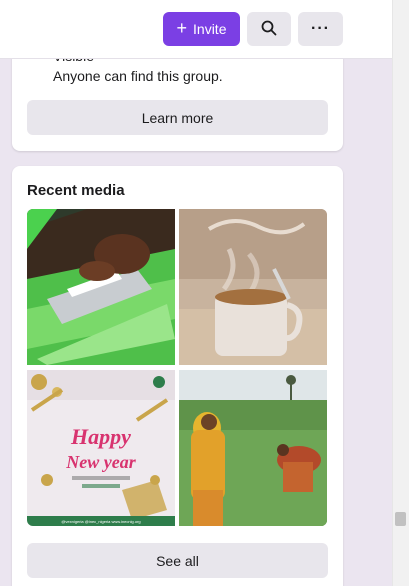  Describe the element at coordinates (76, 190) in the screenshot. I see `recent-media-title: Recent media` at that location.